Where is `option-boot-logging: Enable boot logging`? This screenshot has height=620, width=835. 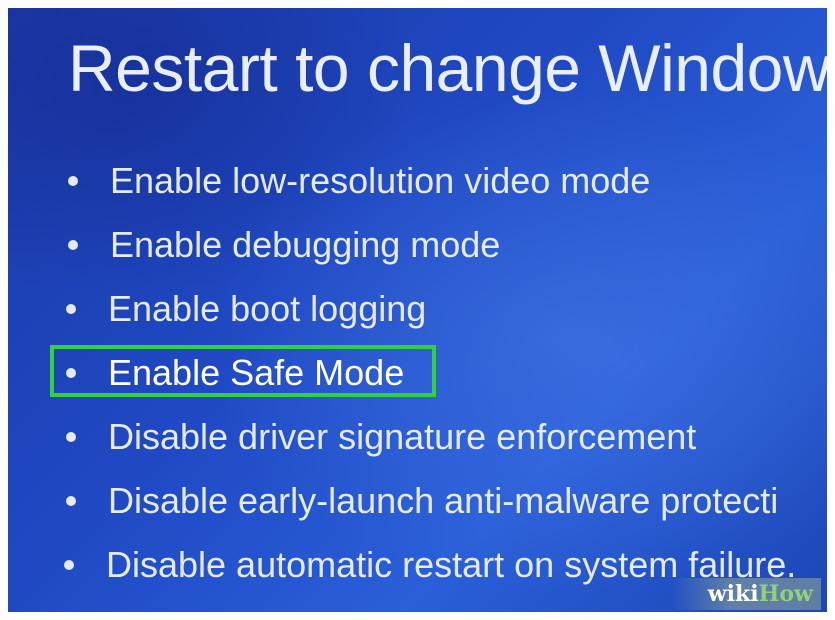
option-boot-logging: Enable boot logging is located at coordinates (246, 309).